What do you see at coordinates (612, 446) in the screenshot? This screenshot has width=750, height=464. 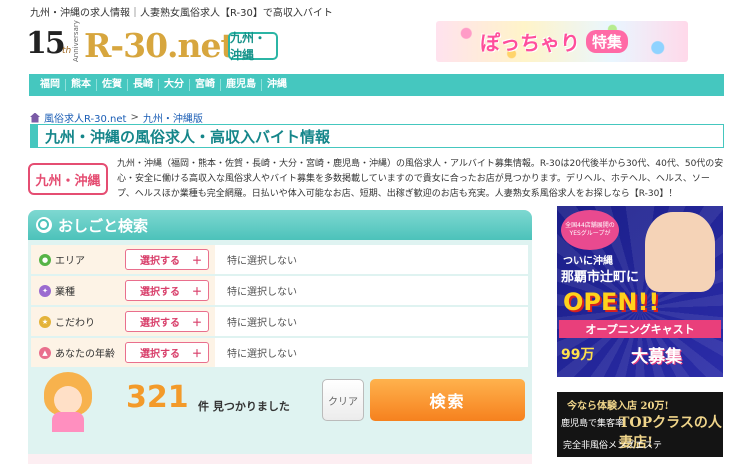 I see `ad2-line4: 完全非風俗メンズエステ` at bounding box center [612, 446].